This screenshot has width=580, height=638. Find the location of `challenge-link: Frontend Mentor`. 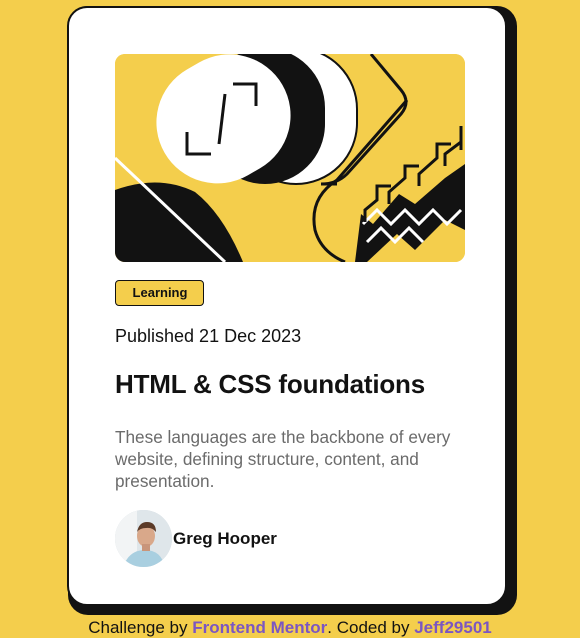

challenge-link: Frontend Mentor is located at coordinates (259, 627).